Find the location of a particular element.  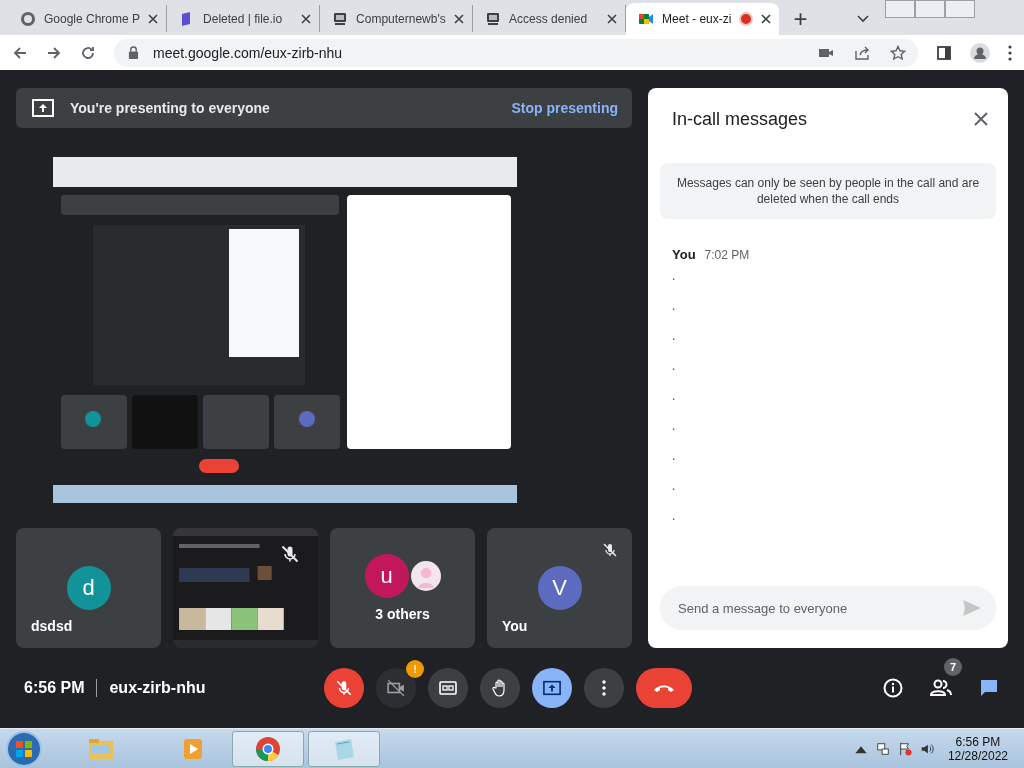

info-icon is located at coordinates (893, 688).